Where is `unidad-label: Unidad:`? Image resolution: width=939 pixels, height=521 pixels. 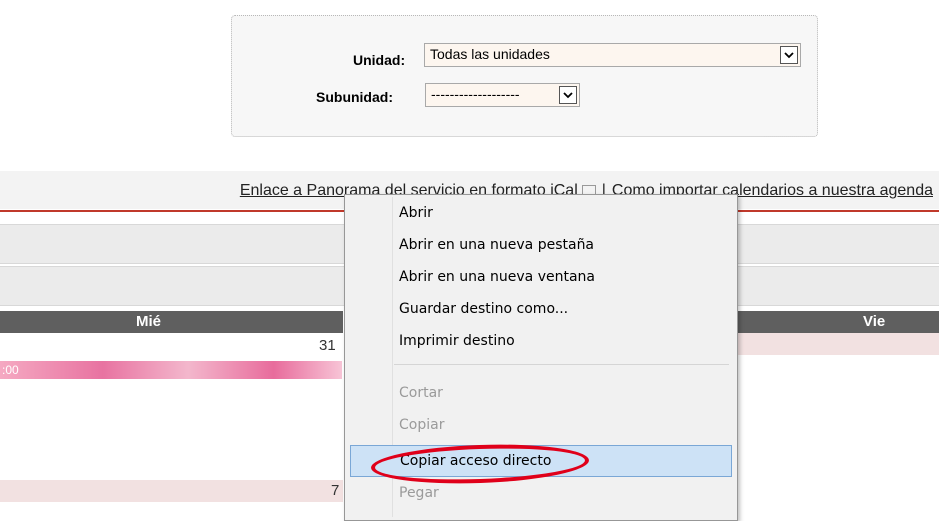 unidad-label: Unidad: is located at coordinates (379, 60).